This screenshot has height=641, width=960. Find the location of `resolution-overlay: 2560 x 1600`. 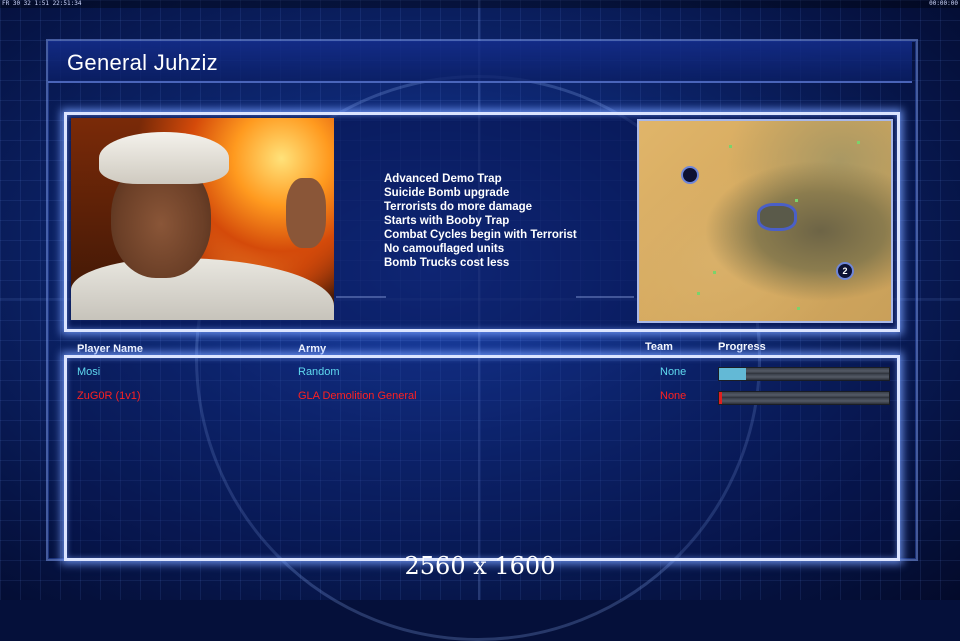

resolution-overlay: 2560 x 1600 is located at coordinates (480, 566).